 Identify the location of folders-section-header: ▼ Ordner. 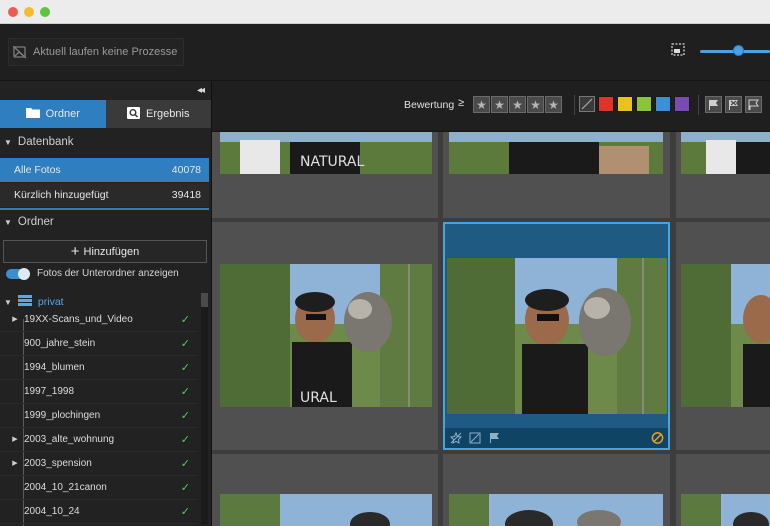
(105, 222).